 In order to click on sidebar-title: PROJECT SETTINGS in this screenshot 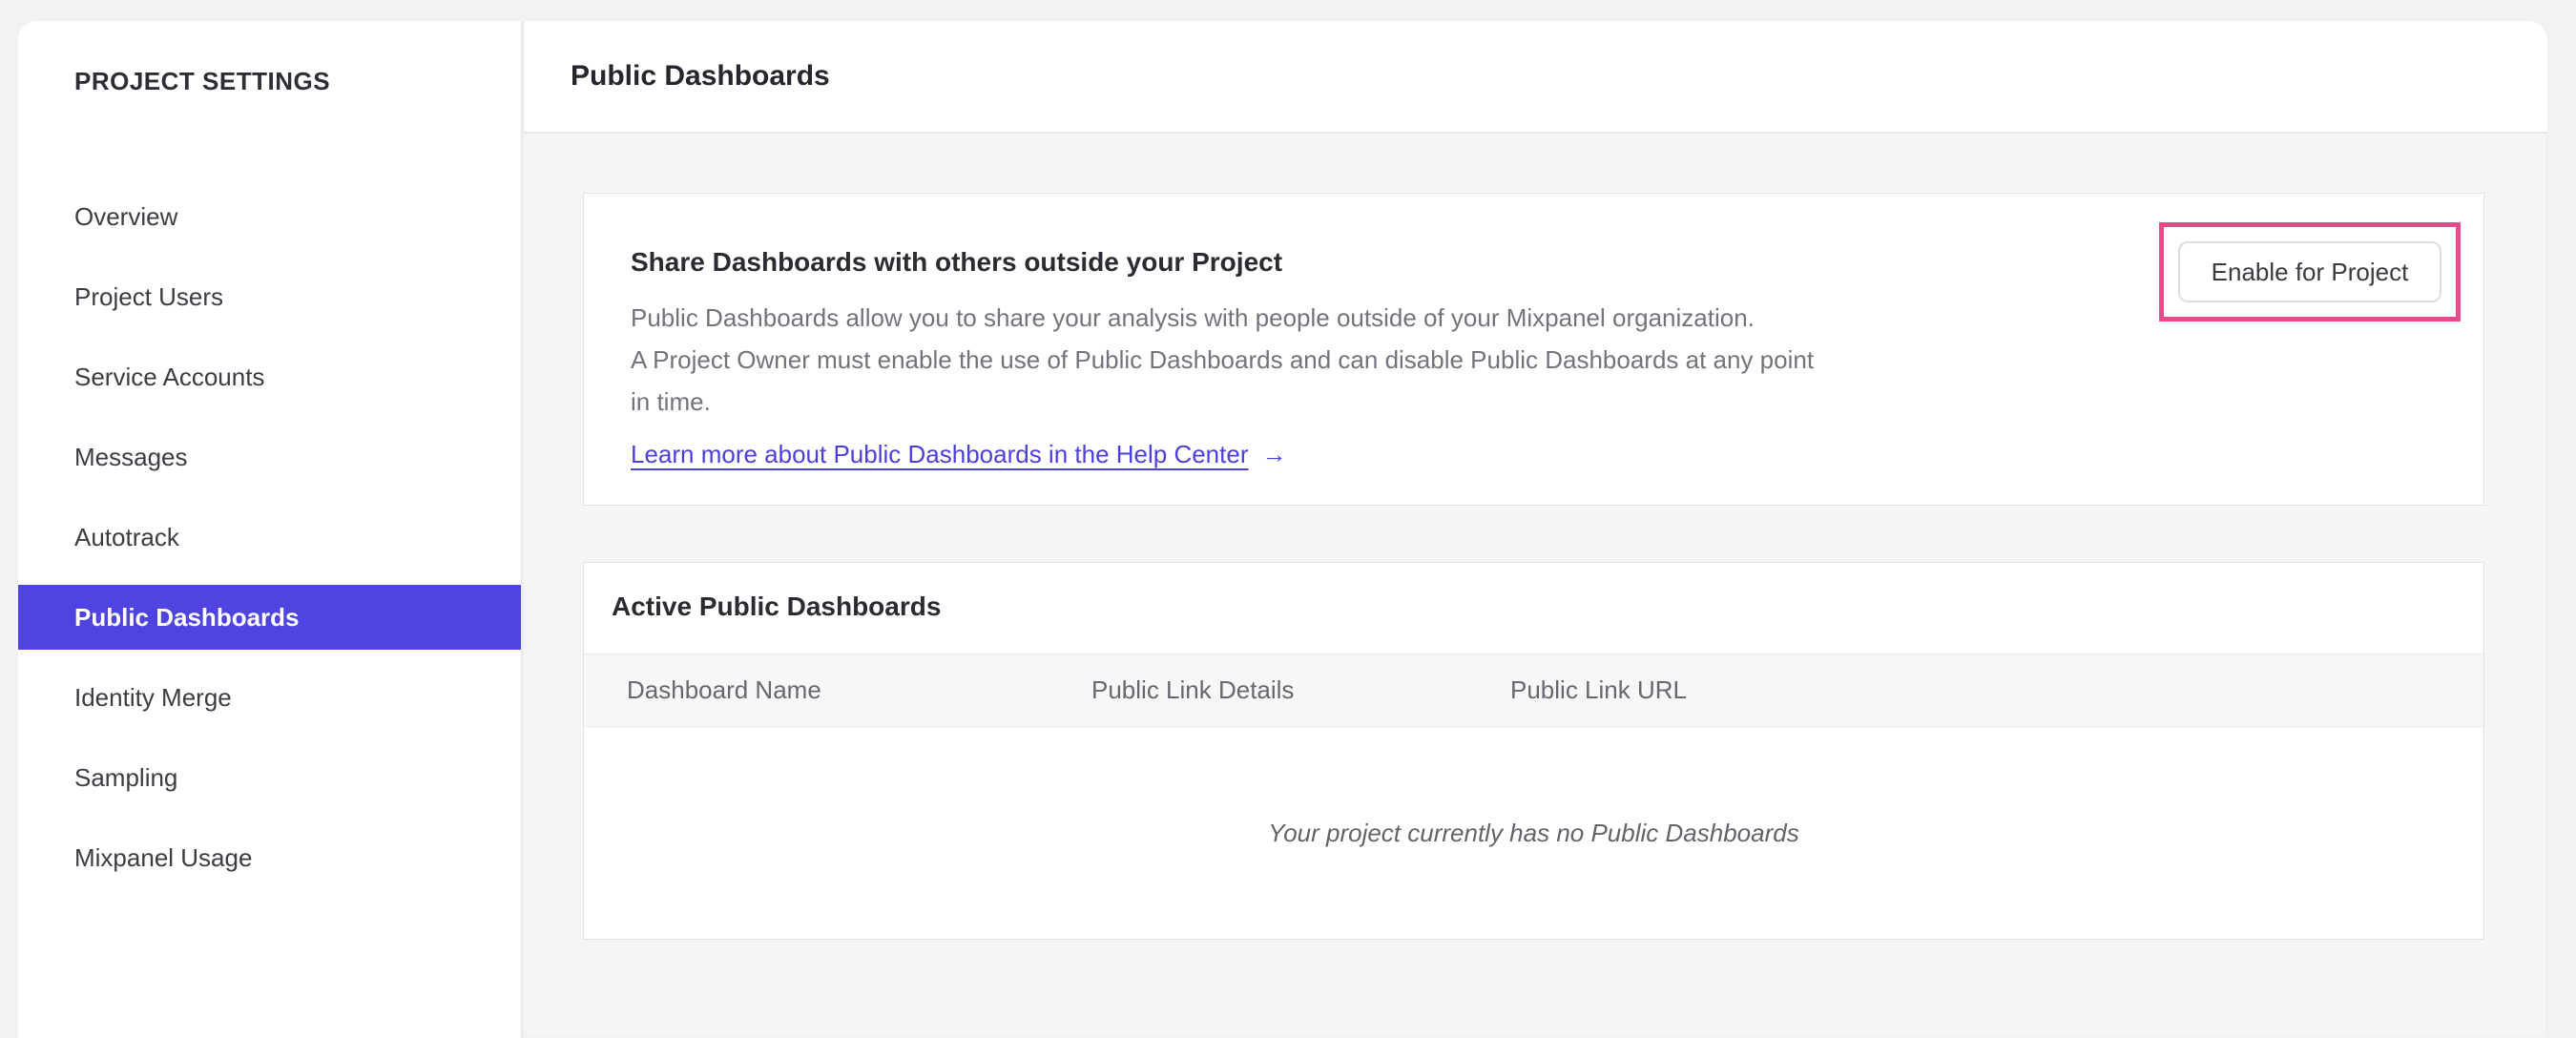, I will do `click(202, 81)`.